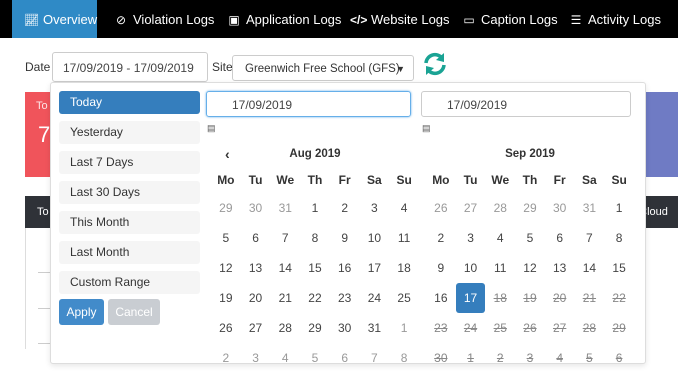 This screenshot has width=678, height=373. Describe the element at coordinates (509, 19) in the screenshot. I see `tab-caption-logs: ▭ Caption Logs` at that location.